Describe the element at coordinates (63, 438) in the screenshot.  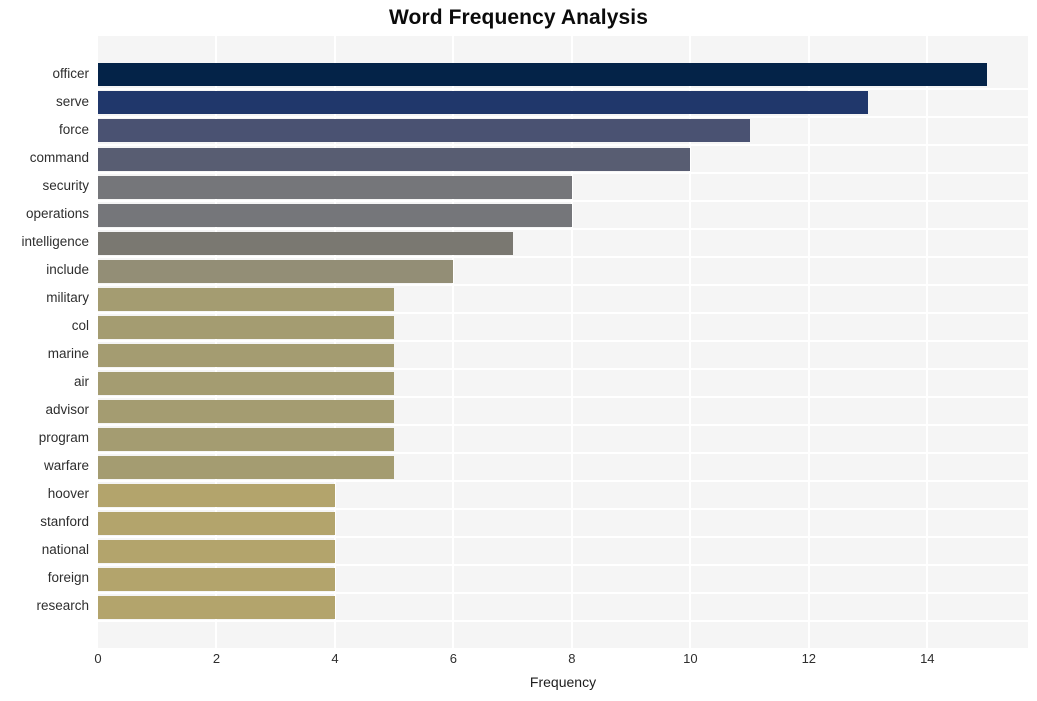
I see `y-axis-tick-label: program` at that location.